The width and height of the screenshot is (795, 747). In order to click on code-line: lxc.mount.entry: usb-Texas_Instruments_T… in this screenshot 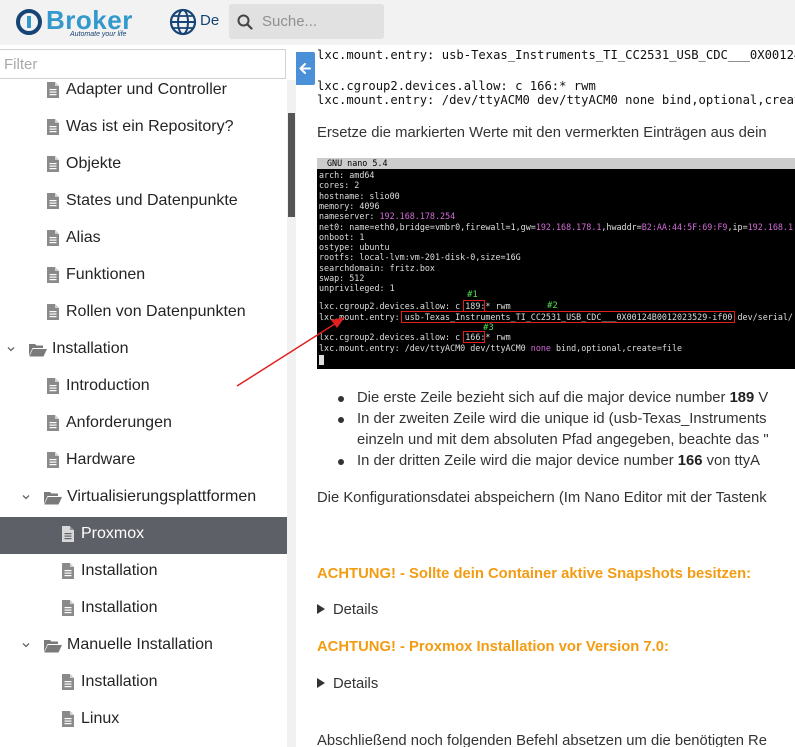, I will do `click(556, 55)`.